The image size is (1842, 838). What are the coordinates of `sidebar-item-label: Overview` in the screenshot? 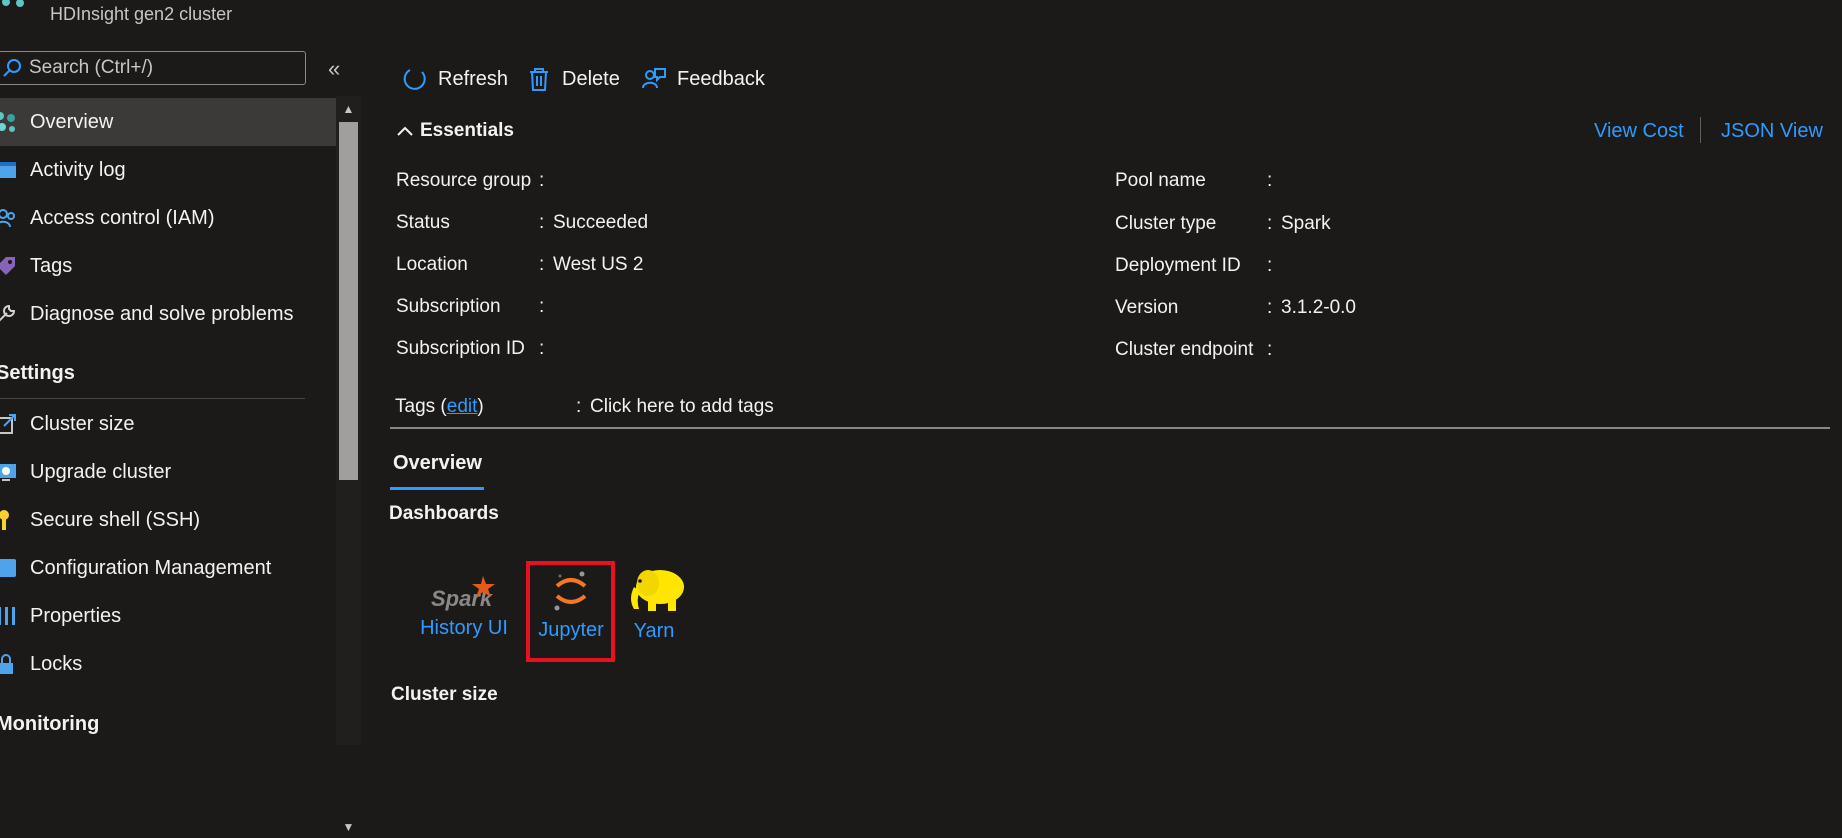 It's located at (72, 121).